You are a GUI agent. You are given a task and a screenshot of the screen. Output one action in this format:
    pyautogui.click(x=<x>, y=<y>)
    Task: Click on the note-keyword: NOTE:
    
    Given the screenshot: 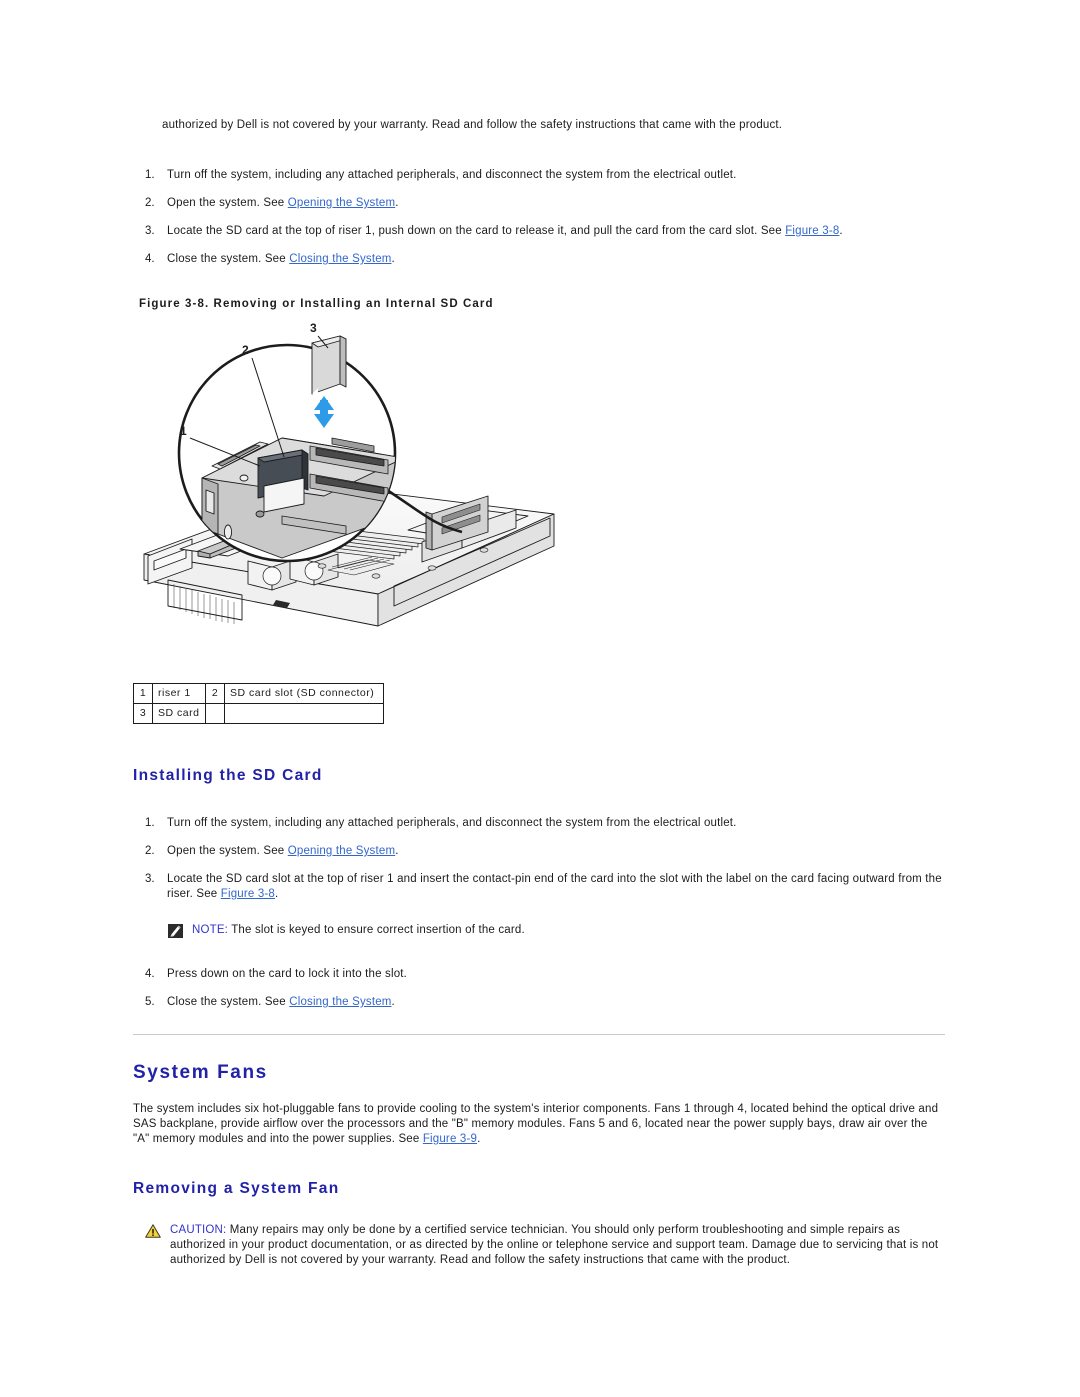 What is the action you would take?
    pyautogui.click(x=210, y=930)
    